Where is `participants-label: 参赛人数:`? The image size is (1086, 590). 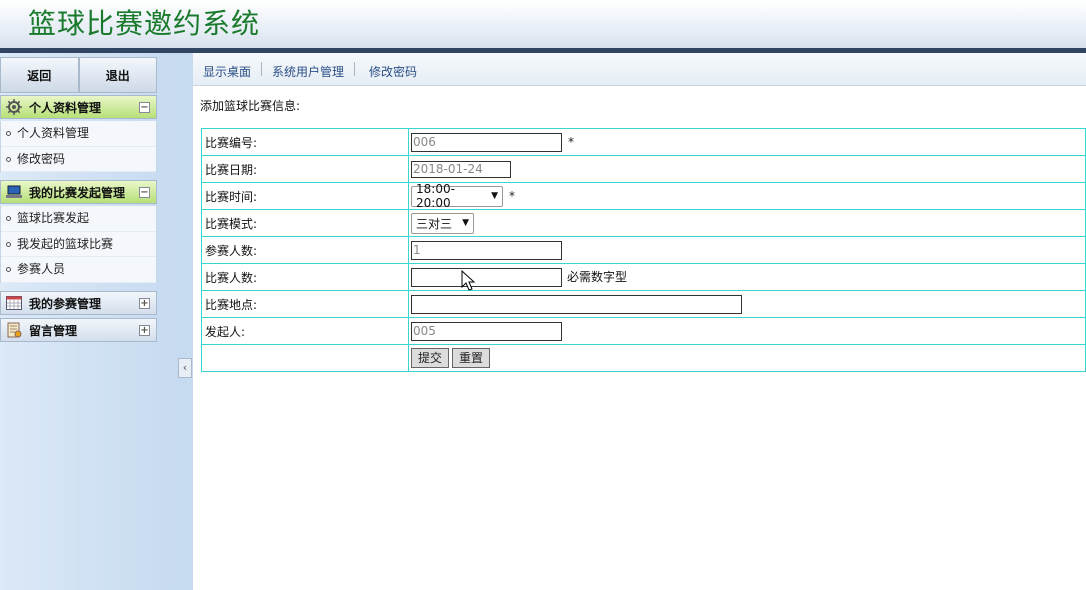 participants-label: 参赛人数: is located at coordinates (305, 250).